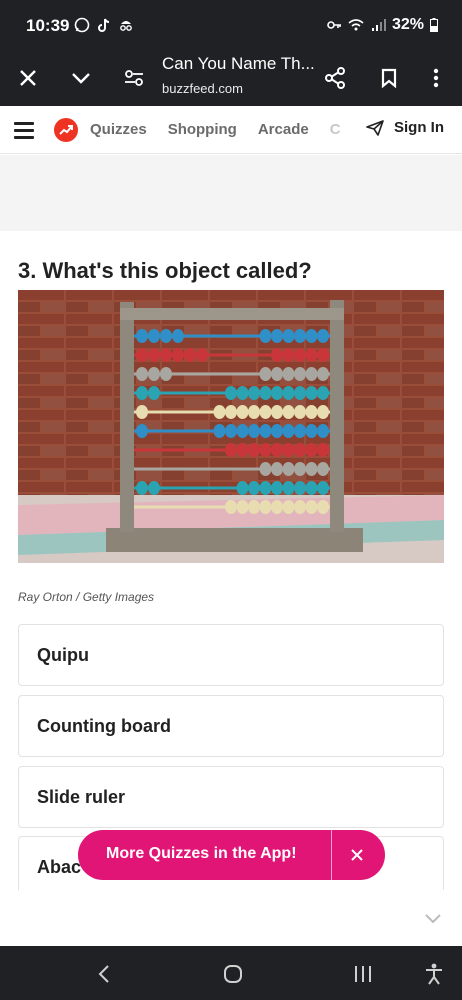 The height and width of the screenshot is (1000, 462). I want to click on tune-icon, so click(134, 78).